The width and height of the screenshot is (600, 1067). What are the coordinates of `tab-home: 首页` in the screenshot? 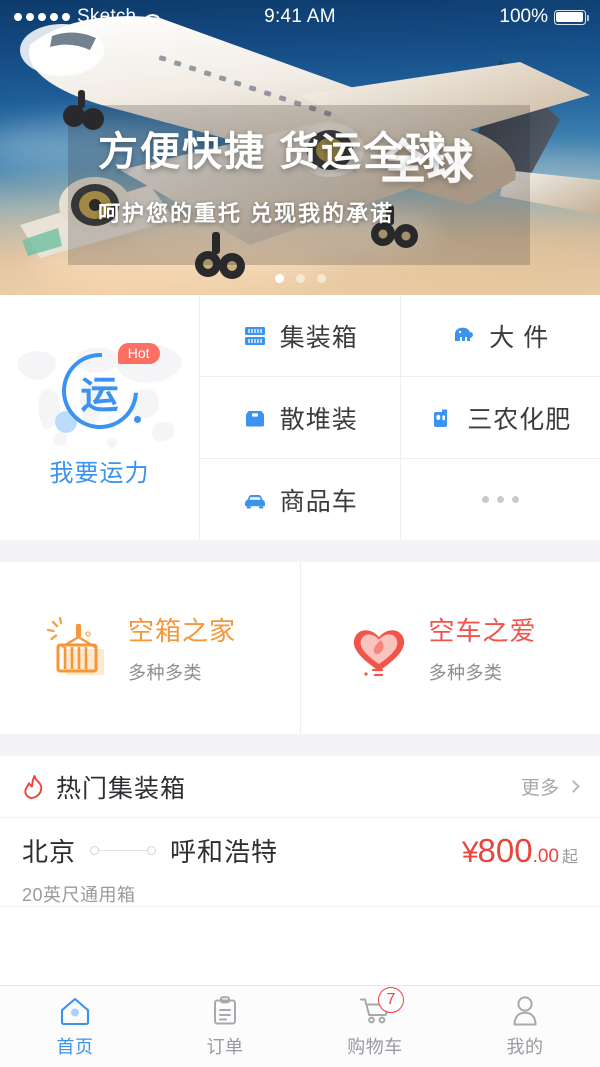 It's located at (75, 1026).